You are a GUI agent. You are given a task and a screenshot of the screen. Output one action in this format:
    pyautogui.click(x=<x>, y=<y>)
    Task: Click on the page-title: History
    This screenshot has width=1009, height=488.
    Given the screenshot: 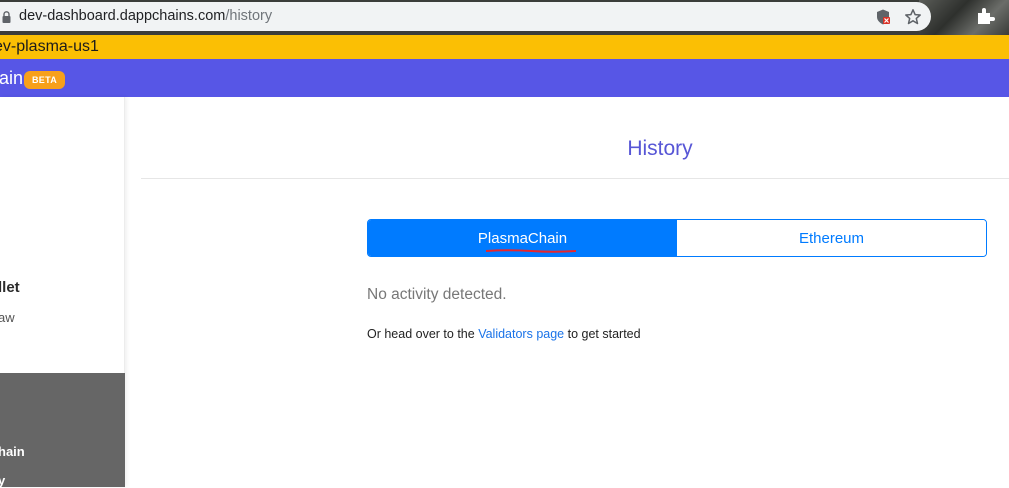 What is the action you would take?
    pyautogui.click(x=660, y=148)
    